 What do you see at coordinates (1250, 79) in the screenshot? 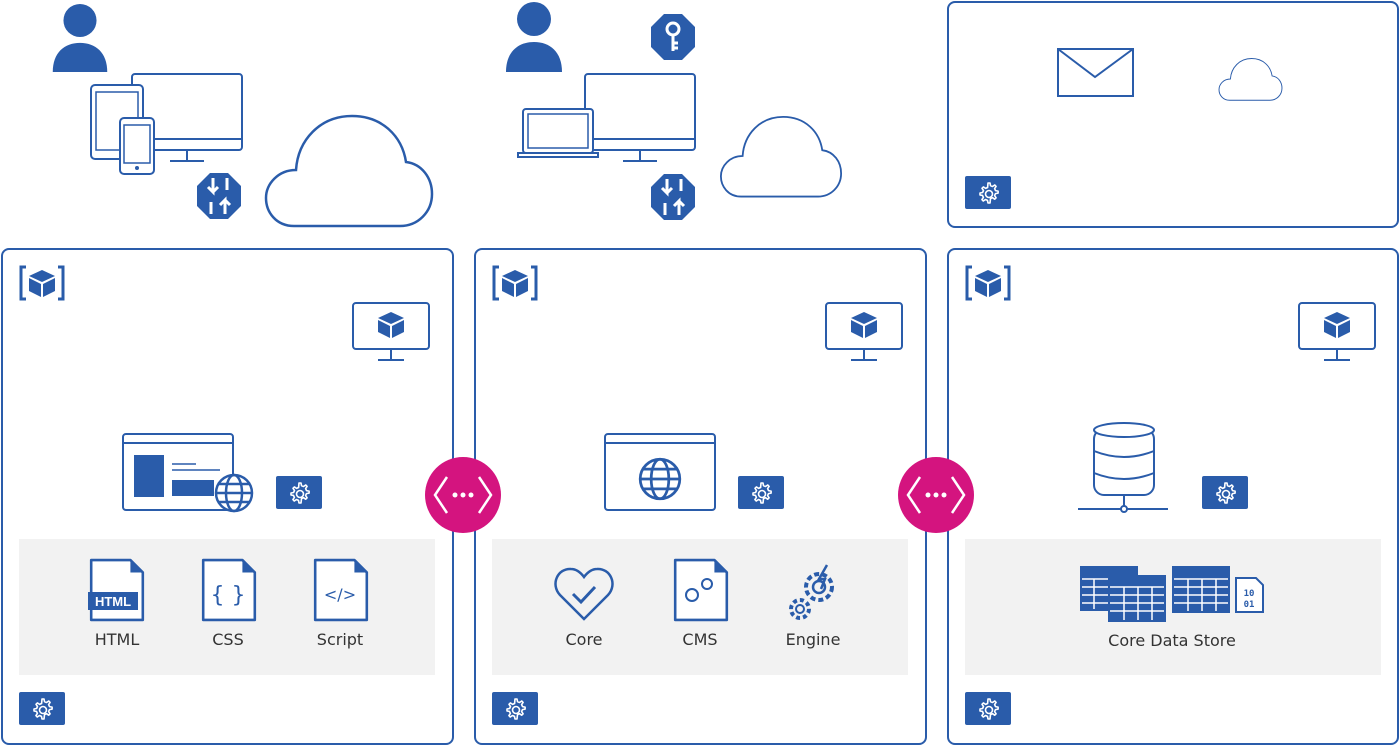
I see `cloud-gears-icon` at bounding box center [1250, 79].